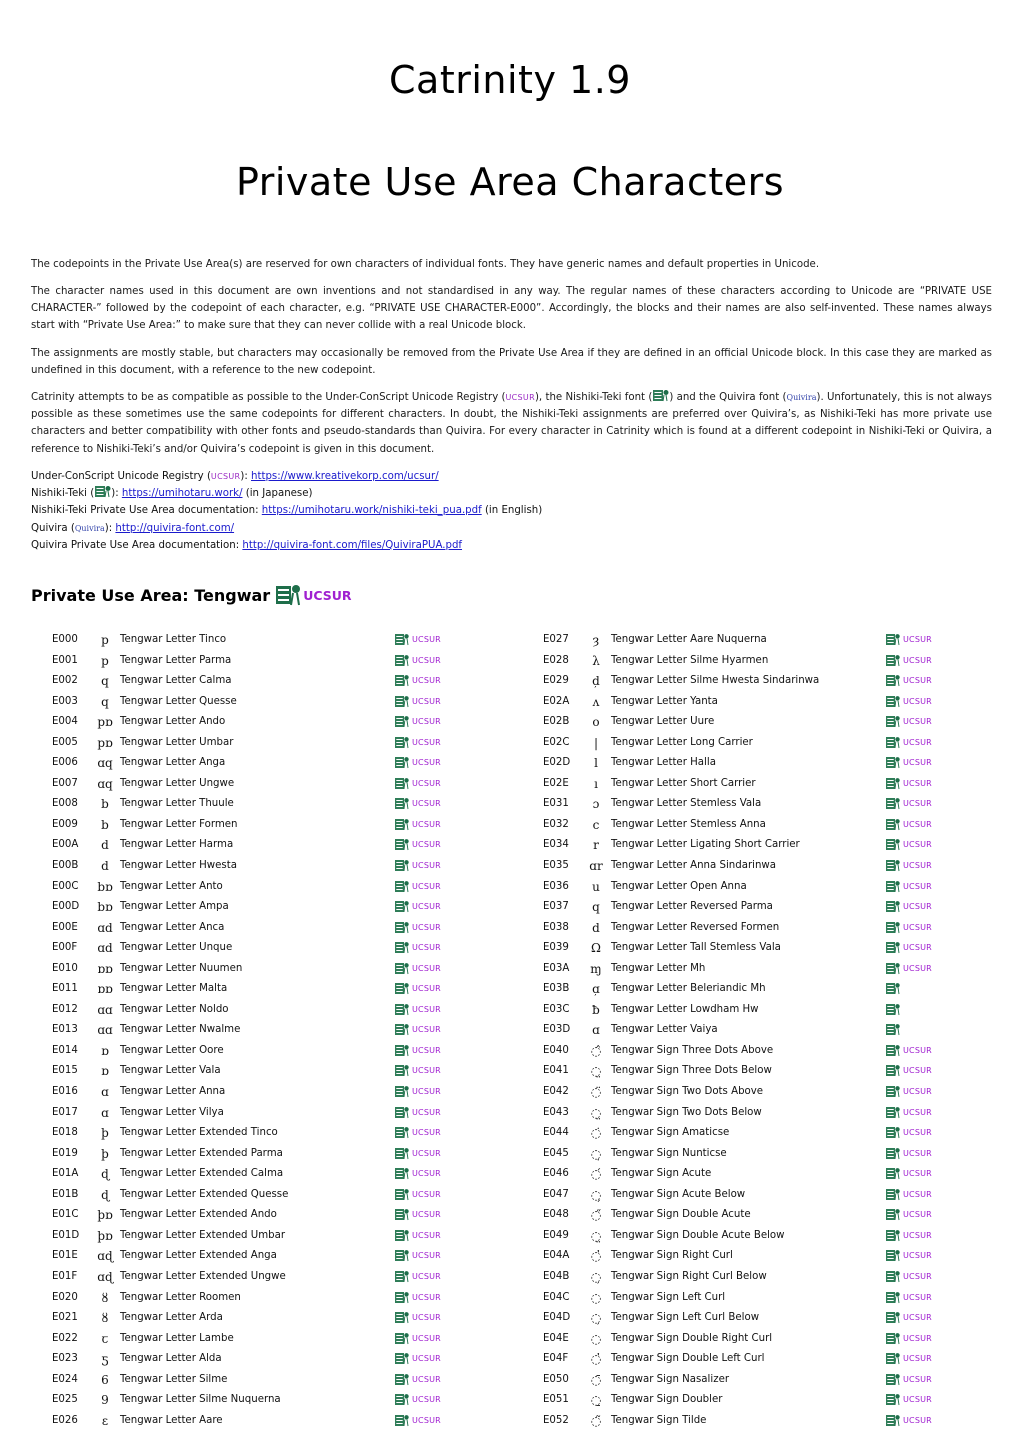 The height and width of the screenshot is (1443, 1020). I want to click on glyph-sample: p, so click(105, 640).